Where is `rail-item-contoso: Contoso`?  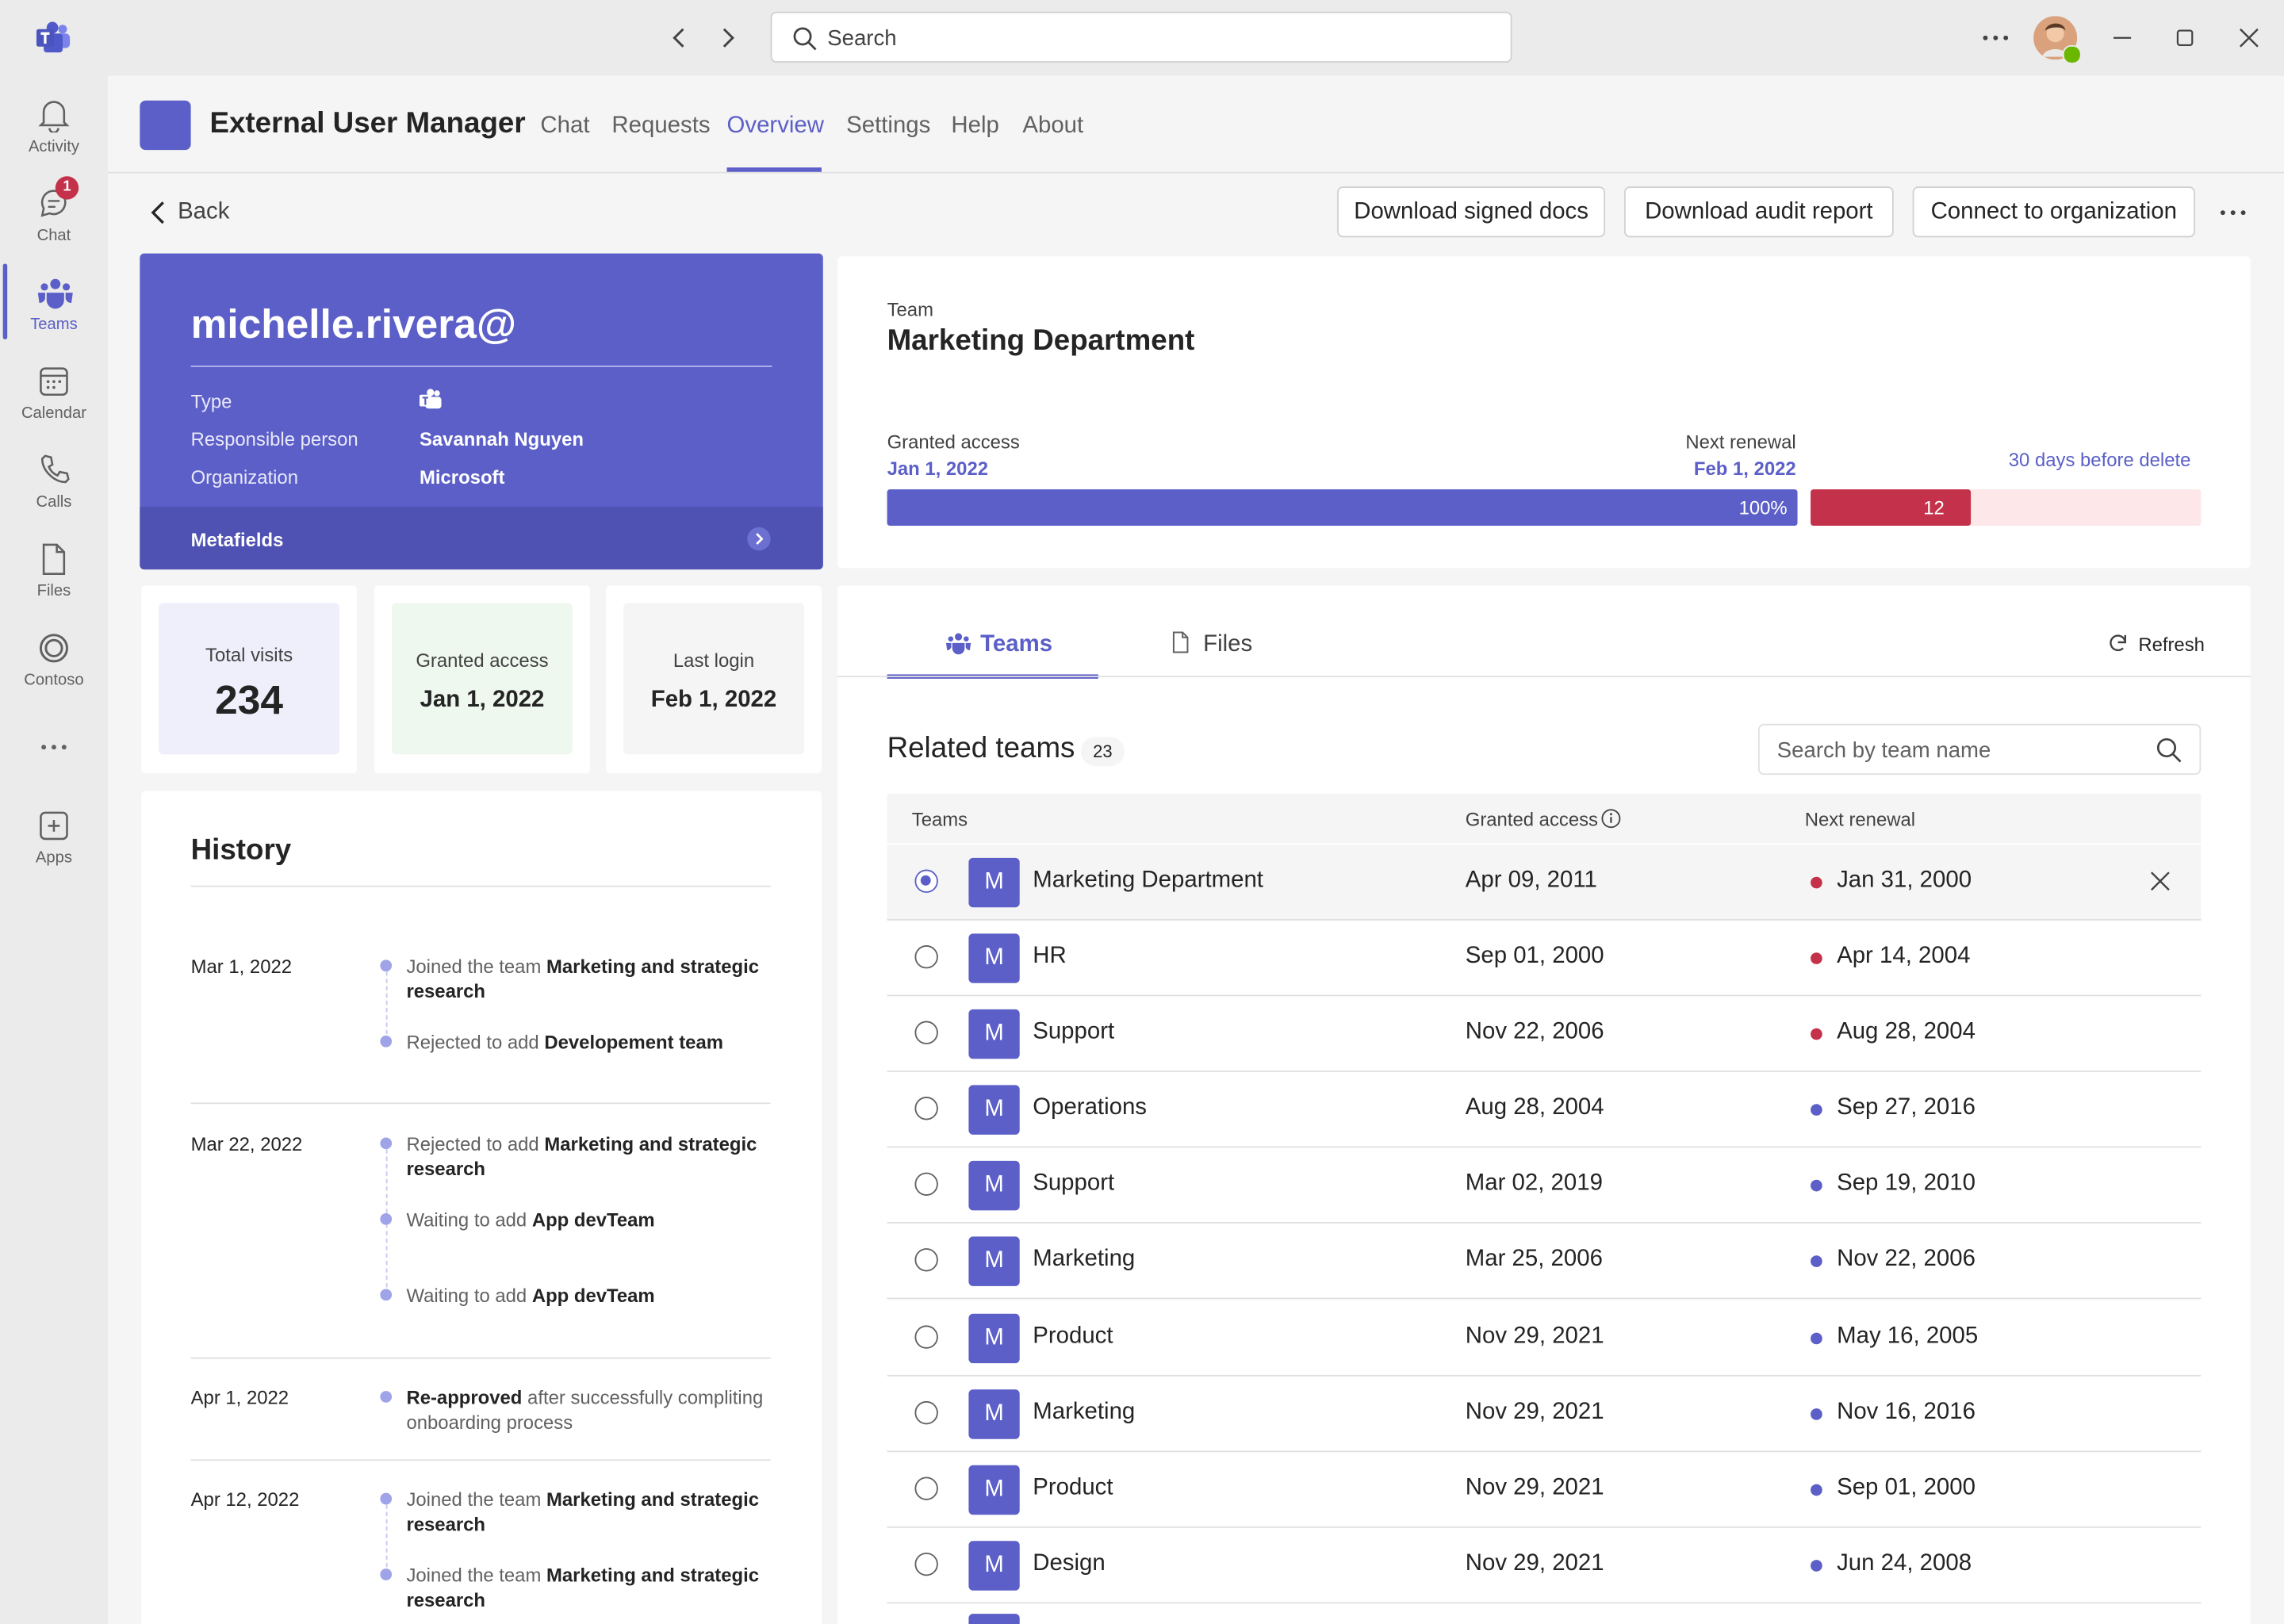 rail-item-contoso: Contoso is located at coordinates (54, 655).